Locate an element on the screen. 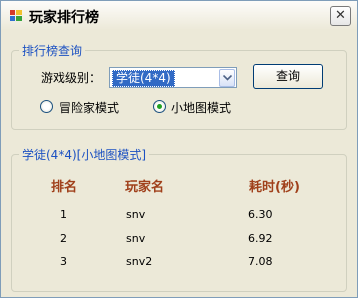 This screenshot has height=298, width=358. minimap-mode-radio is located at coordinates (159, 106).